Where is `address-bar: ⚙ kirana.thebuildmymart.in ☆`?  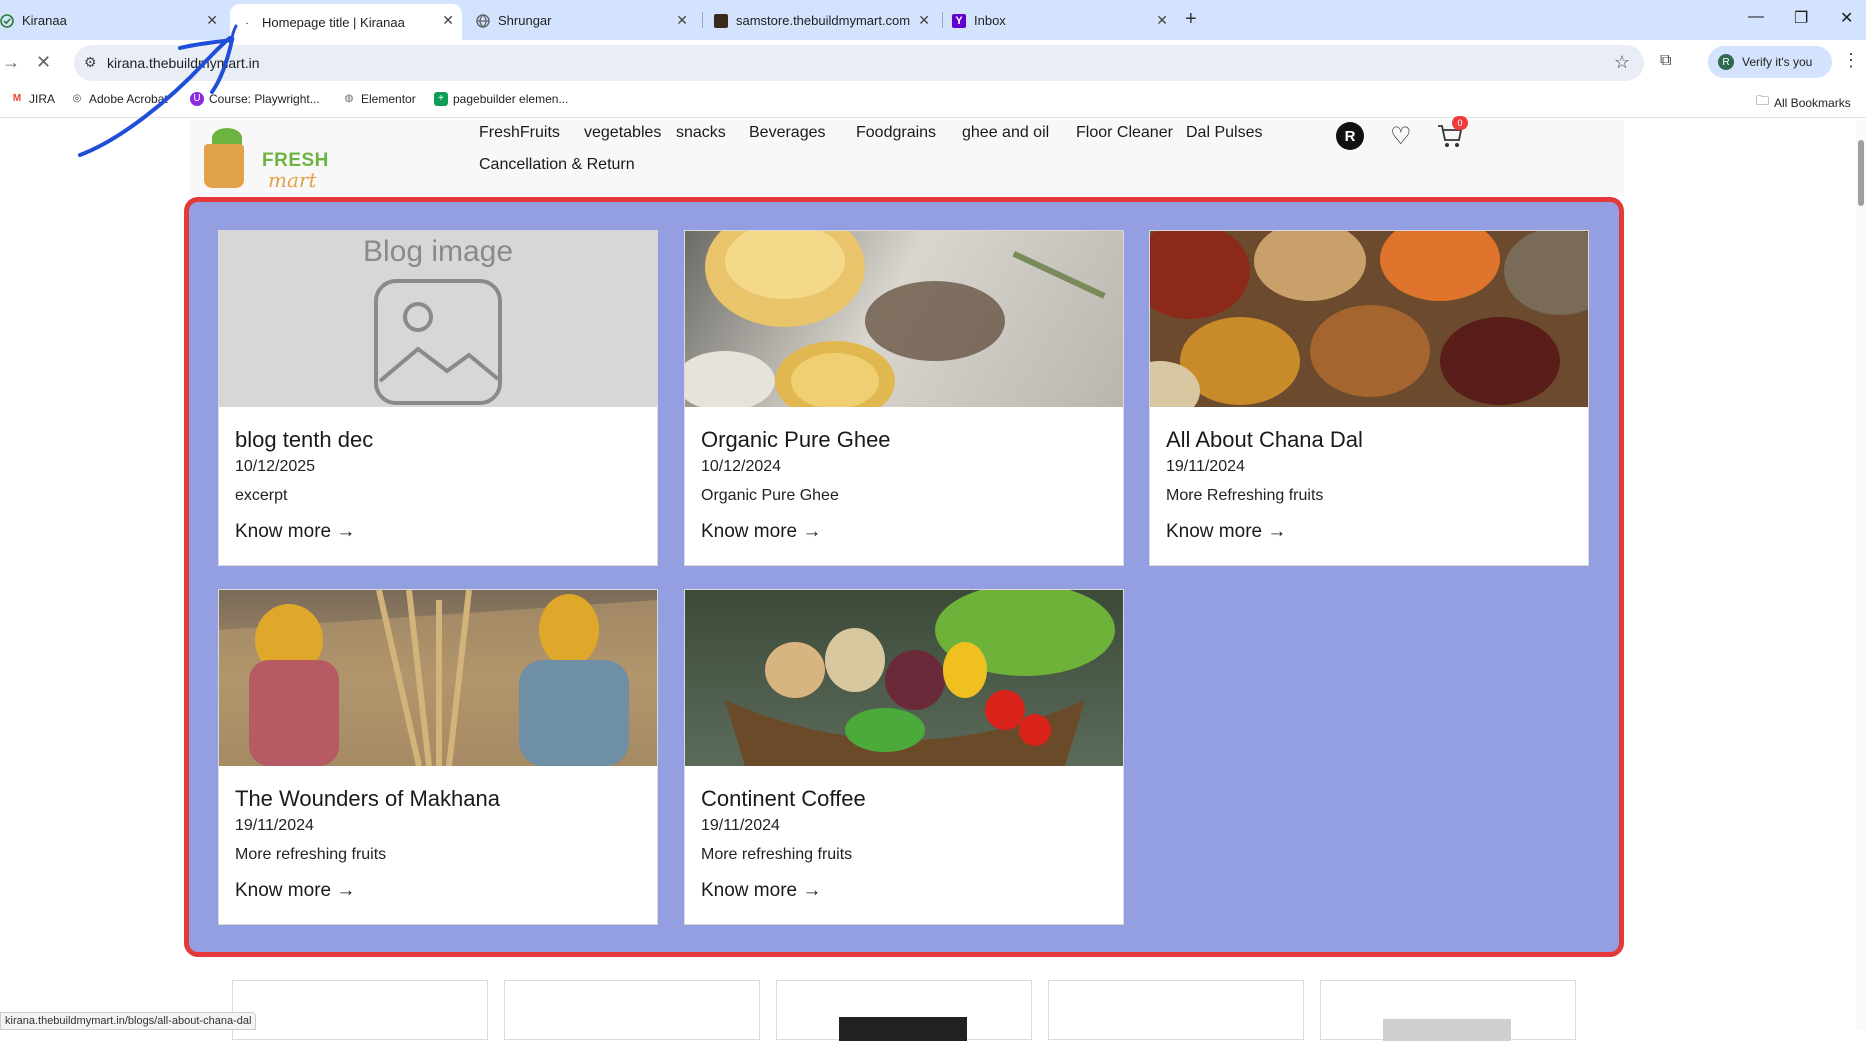
address-bar: ⚙ kirana.thebuildmymart.in ☆ is located at coordinates (859, 63).